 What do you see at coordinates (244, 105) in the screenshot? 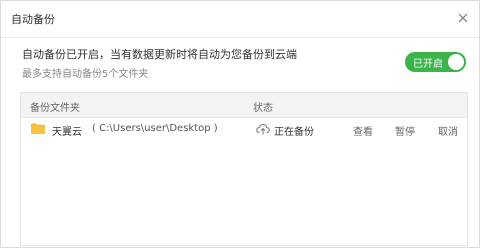
I see `table-header: 备份文件夹 状态` at bounding box center [244, 105].